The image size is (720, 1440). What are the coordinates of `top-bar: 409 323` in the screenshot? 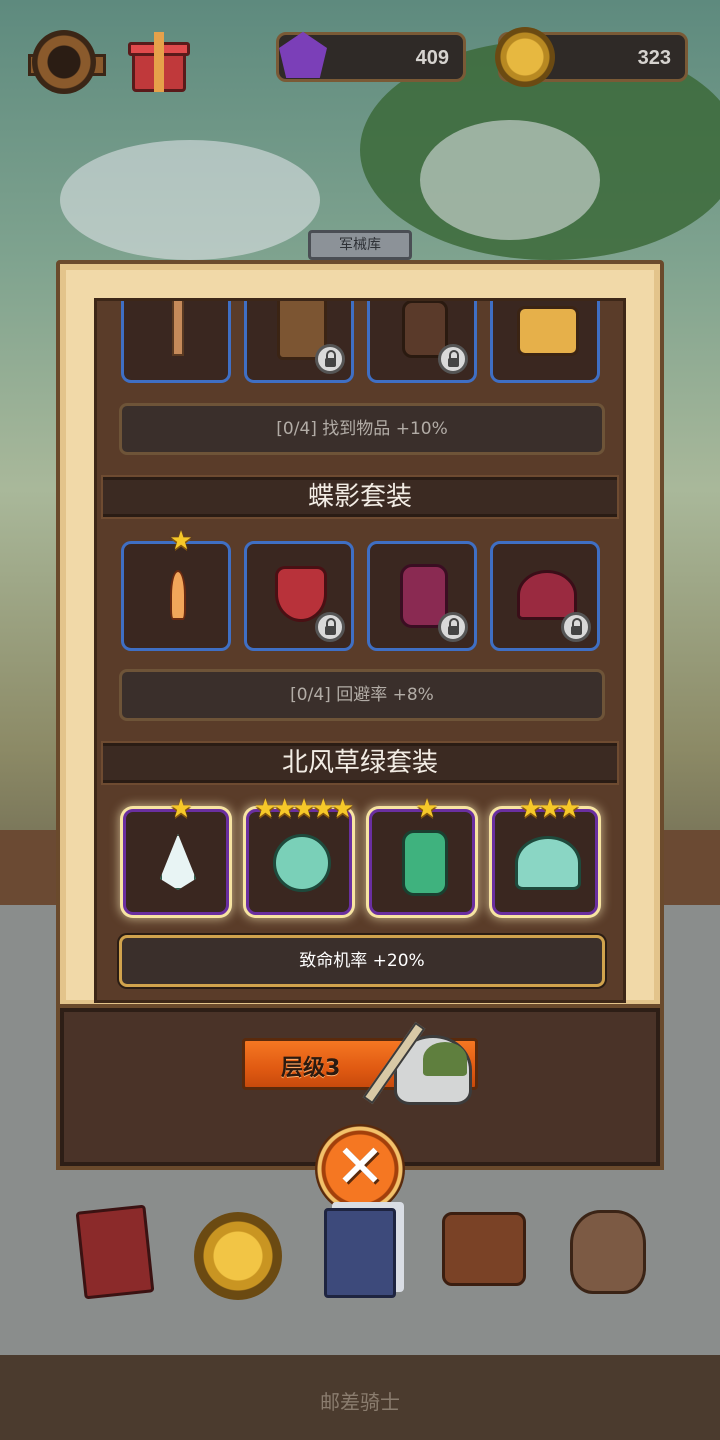 It's located at (360, 55).